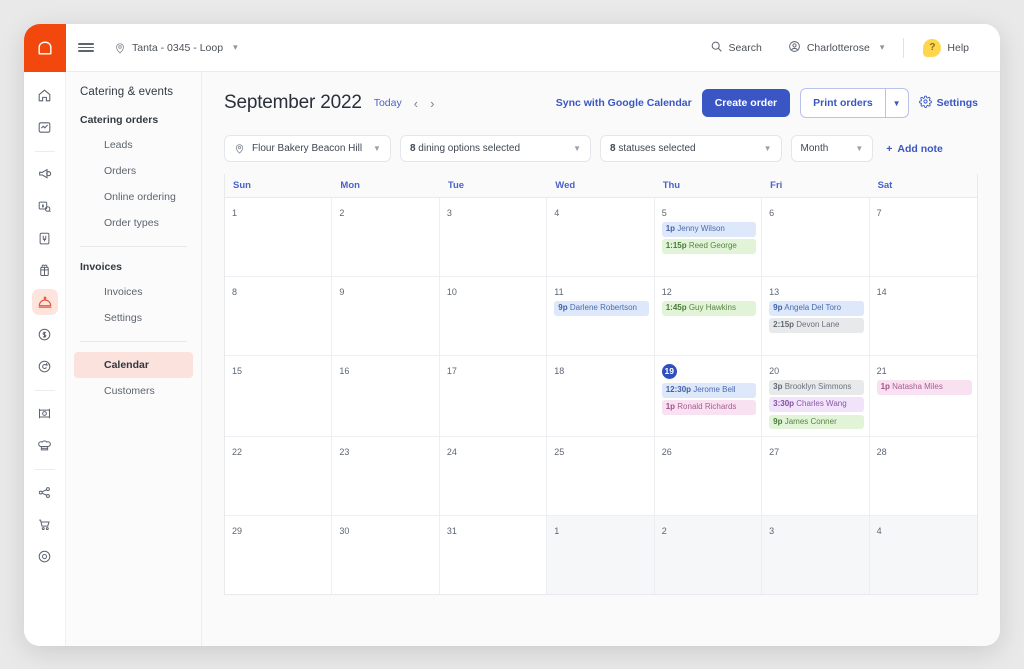 Image resolution: width=1024 pixels, height=669 pixels. I want to click on calendar-day-cell: 12 1:45p Guy Hawkins, so click(709, 316).